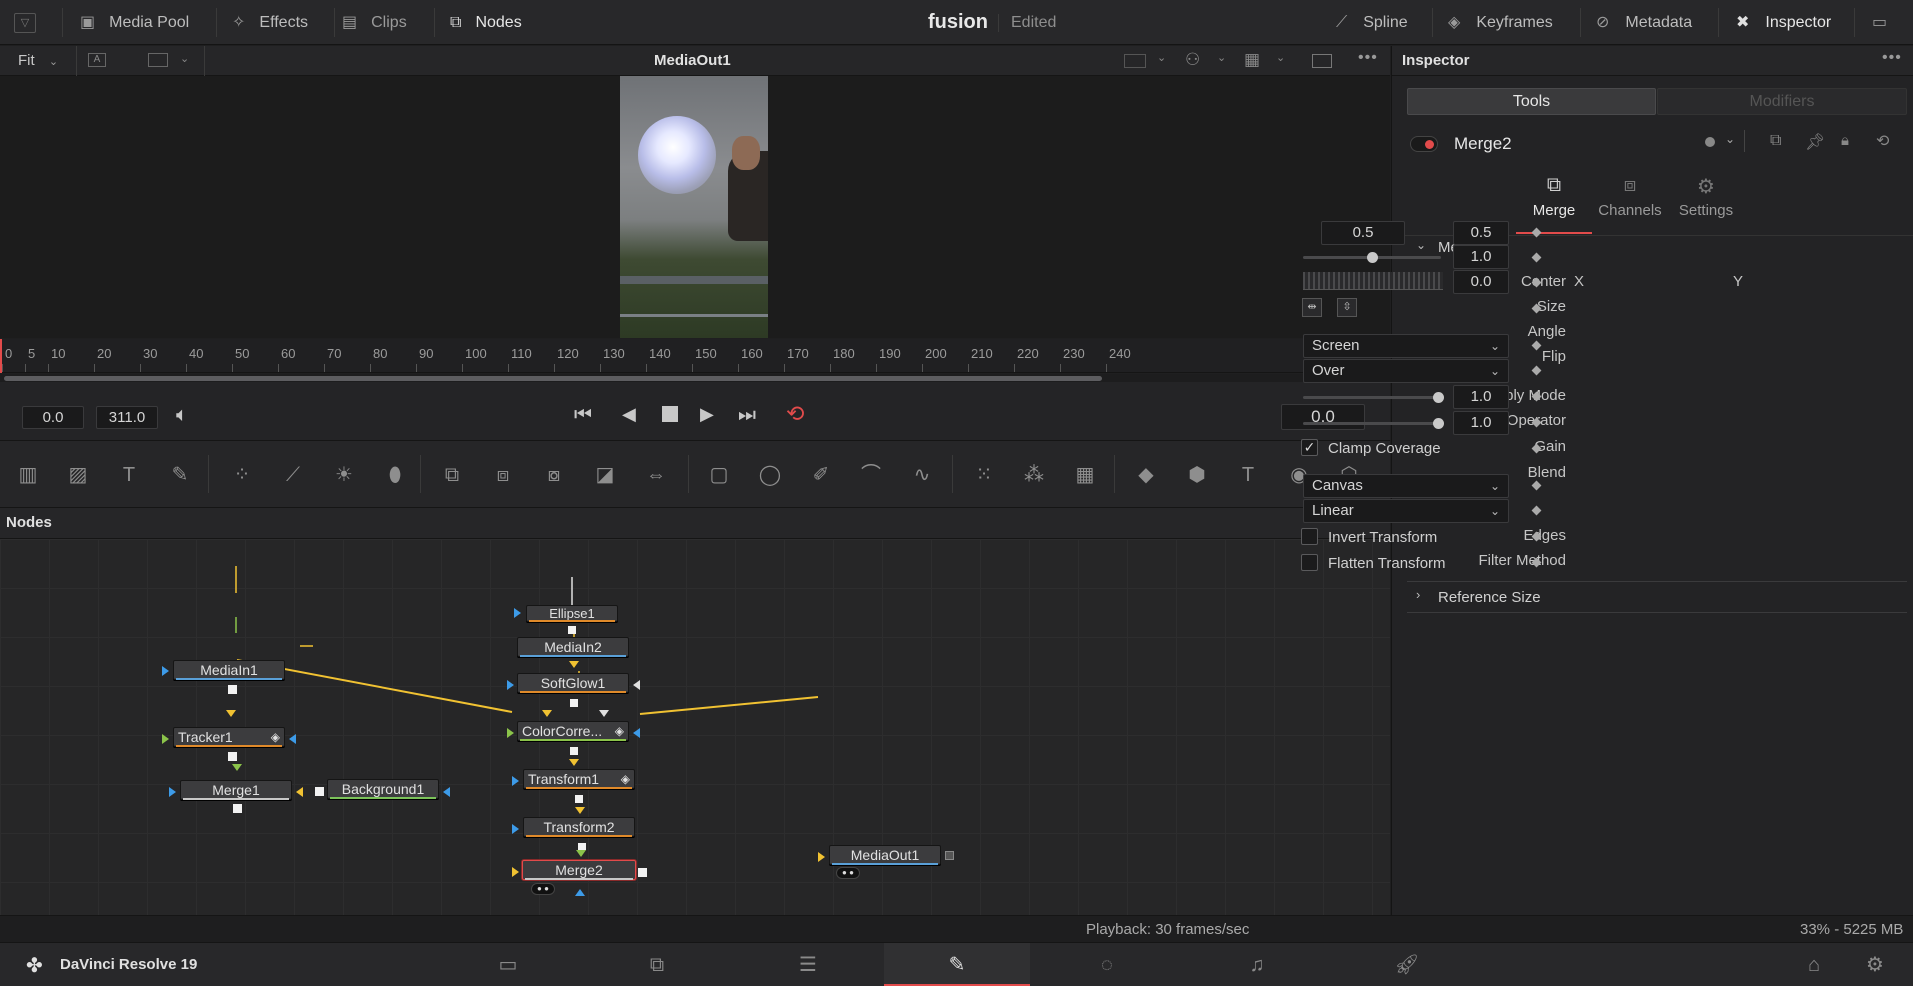 This screenshot has width=1913, height=986. Describe the element at coordinates (1406, 511) in the screenshot. I see `filter-method-dropdown: Linear ⌄` at that location.